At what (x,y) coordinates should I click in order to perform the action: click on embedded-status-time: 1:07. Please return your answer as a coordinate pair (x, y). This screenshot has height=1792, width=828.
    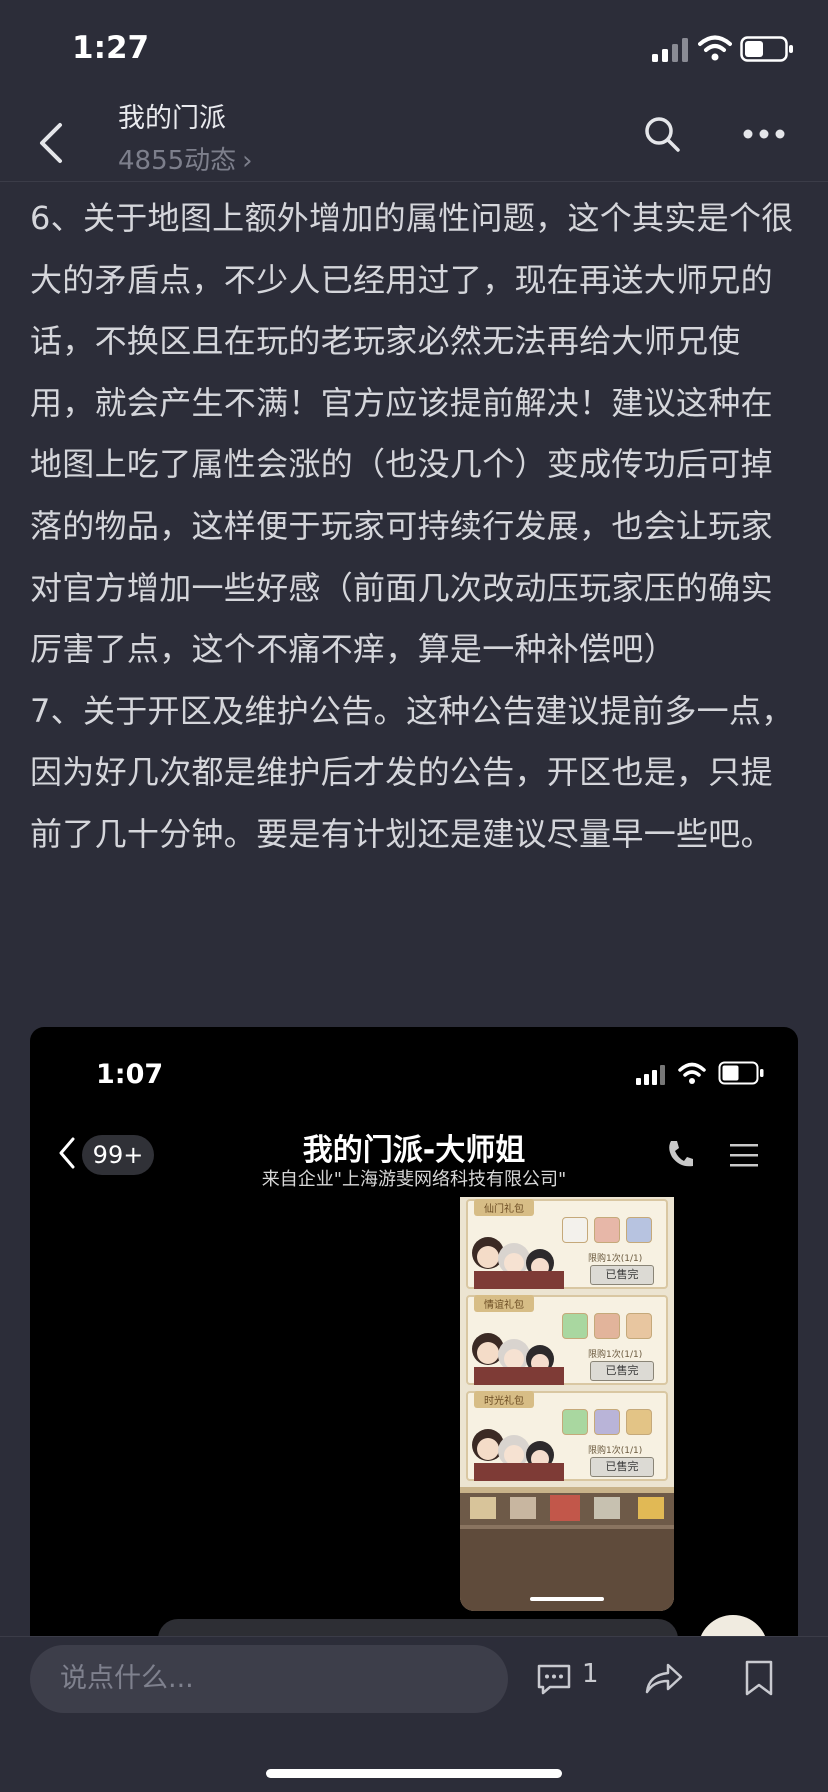
    Looking at the image, I should click on (130, 1074).